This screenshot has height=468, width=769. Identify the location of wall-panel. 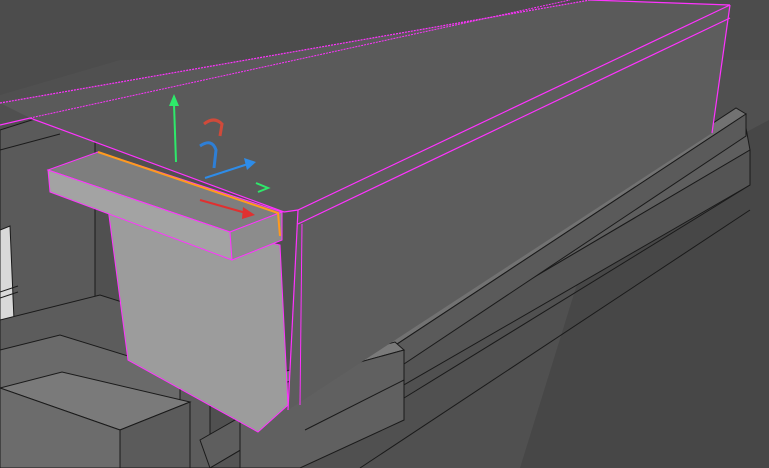
(48, 224).